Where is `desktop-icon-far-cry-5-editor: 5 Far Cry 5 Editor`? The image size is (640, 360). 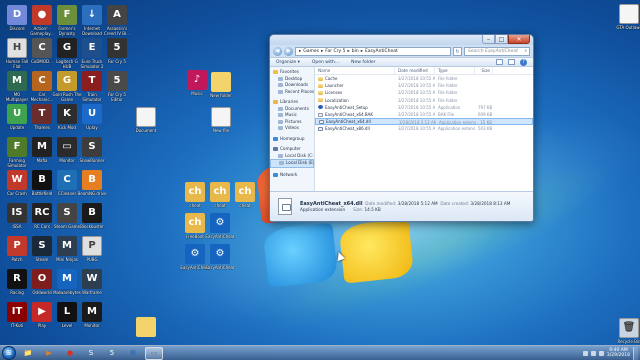 desktop-icon-far-cry-5-editor: 5 Far Cry 5 Editor is located at coordinates (117, 86).